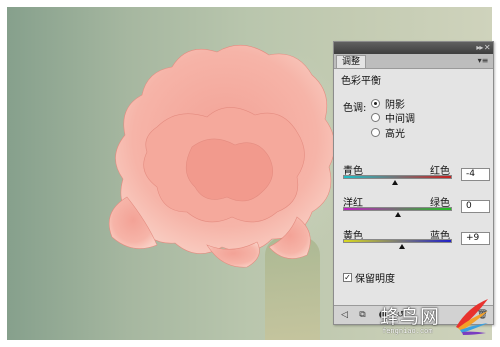 Image resolution: width=500 pixels, height=347 pixels. What do you see at coordinates (397, 177) in the screenshot?
I see `cyan-red-slider-track` at bounding box center [397, 177].